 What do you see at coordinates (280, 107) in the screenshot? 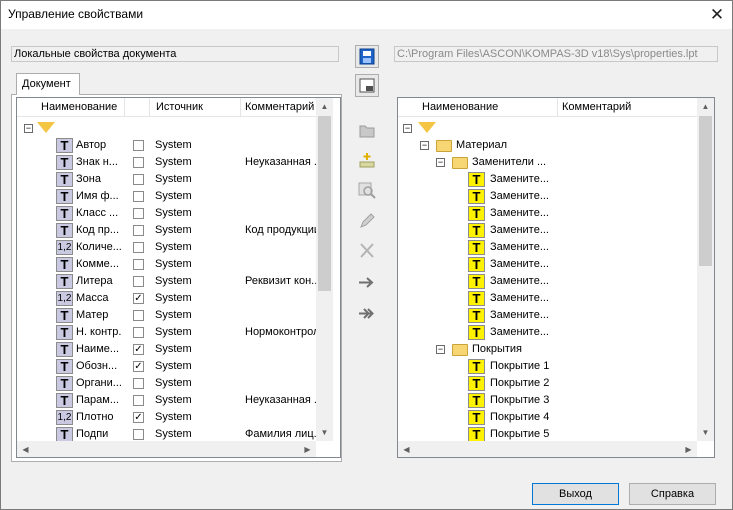
I see `col-comment-header: Комментарий` at bounding box center [280, 107].